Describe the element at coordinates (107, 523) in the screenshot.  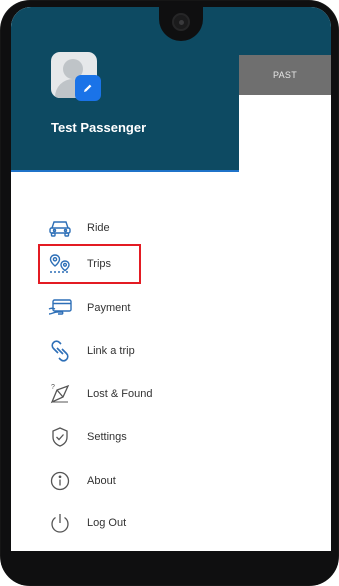
I see `menu-item-log-out-label: Log Out` at that location.